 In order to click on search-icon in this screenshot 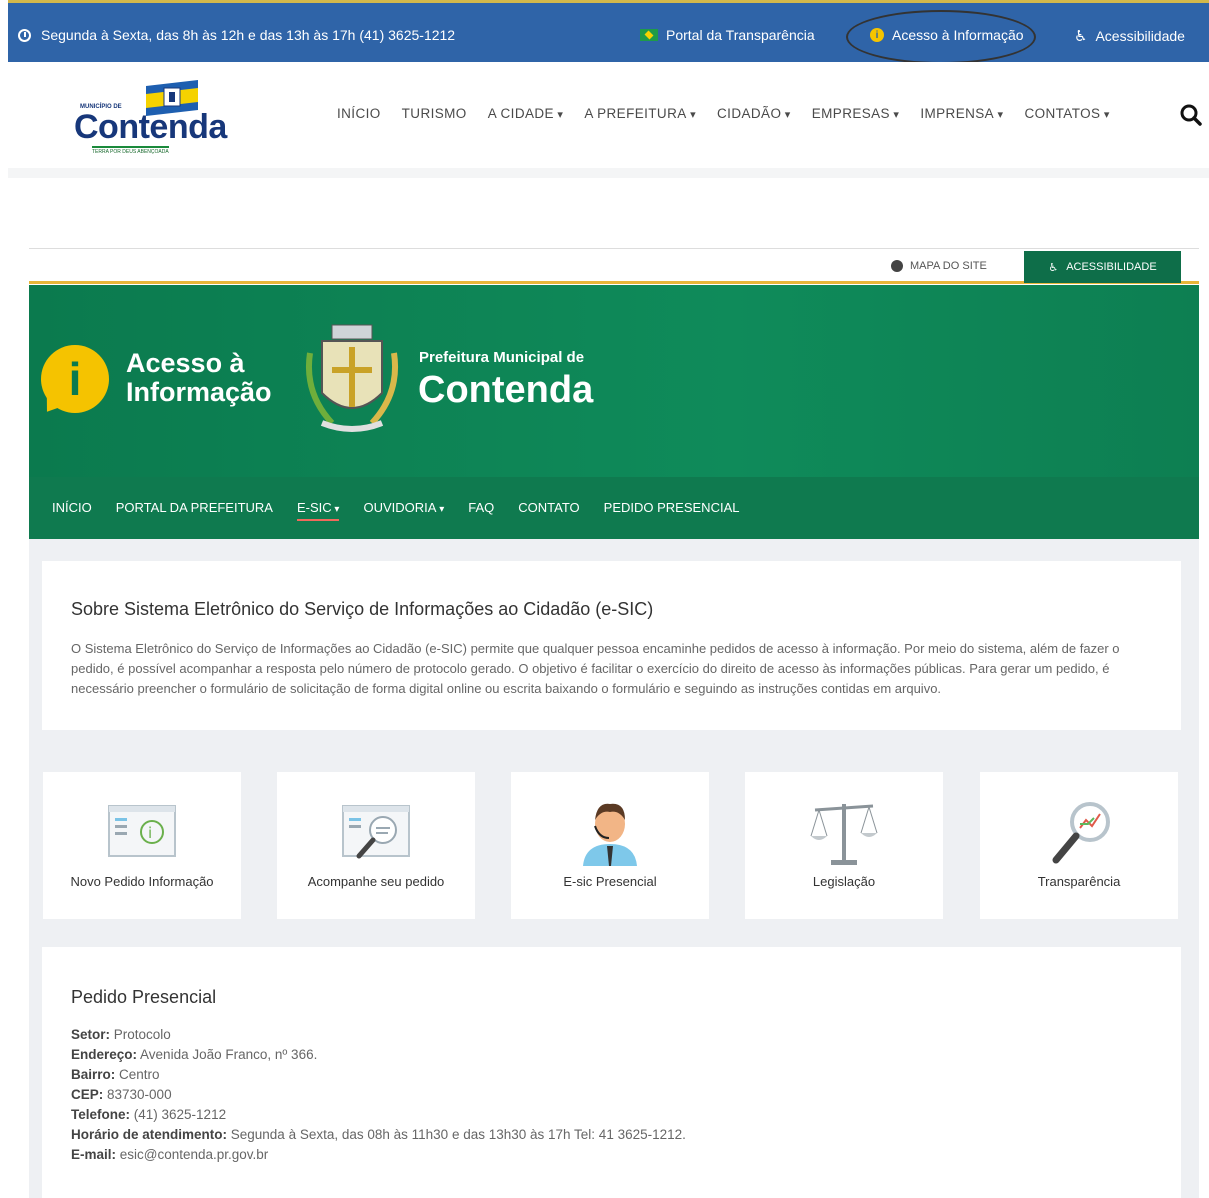, I will do `click(1191, 115)`.